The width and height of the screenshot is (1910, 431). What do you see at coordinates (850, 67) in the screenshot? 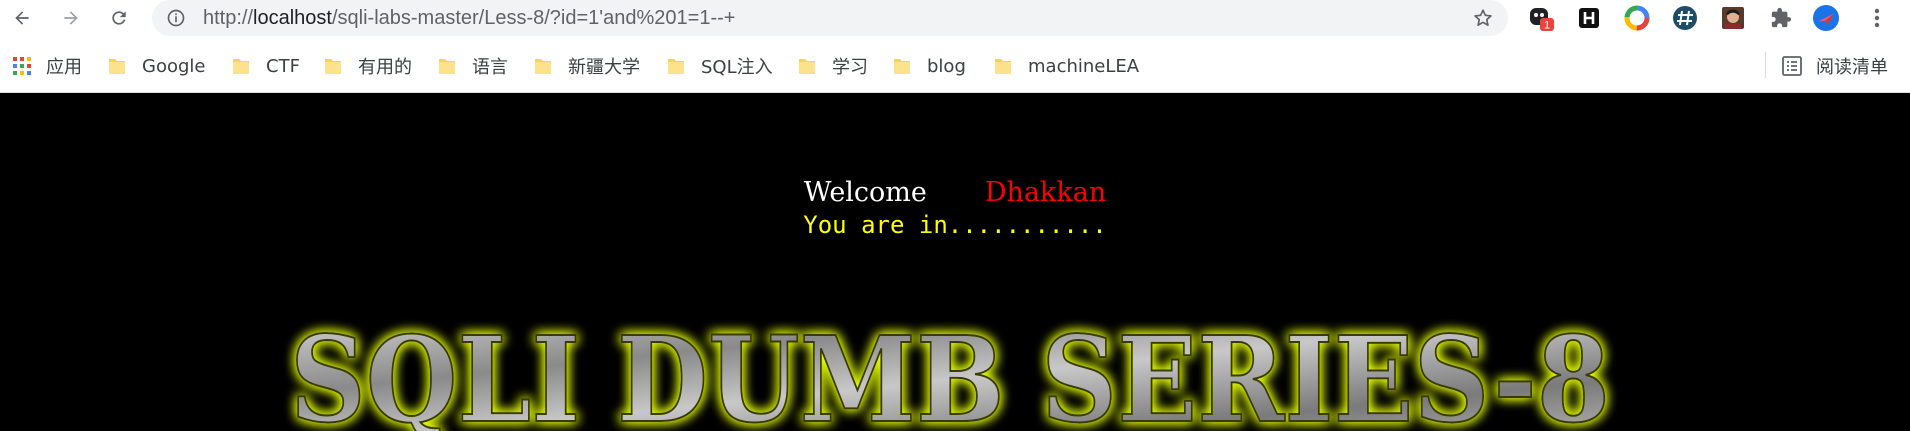
I see `bookmark-label: 学习` at bounding box center [850, 67].